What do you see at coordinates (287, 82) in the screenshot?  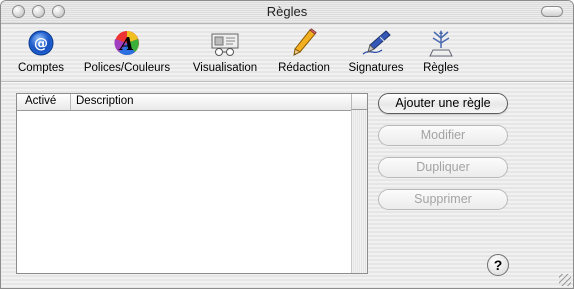 I see `toolbar-separator` at bounding box center [287, 82].